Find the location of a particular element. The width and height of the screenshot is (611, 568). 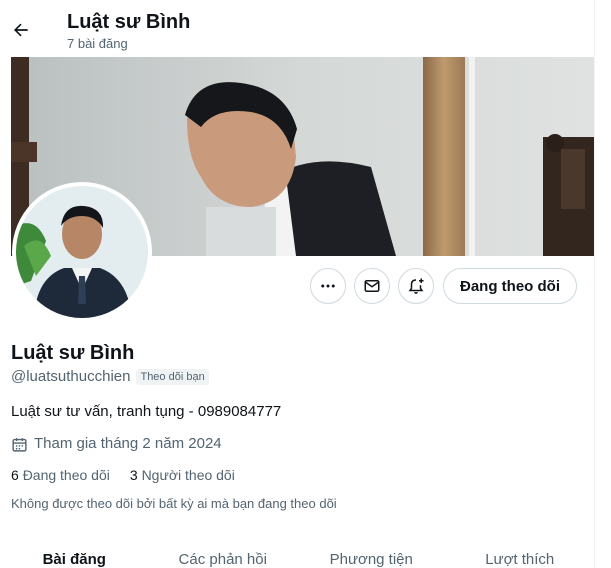

more-button is located at coordinates (328, 286).